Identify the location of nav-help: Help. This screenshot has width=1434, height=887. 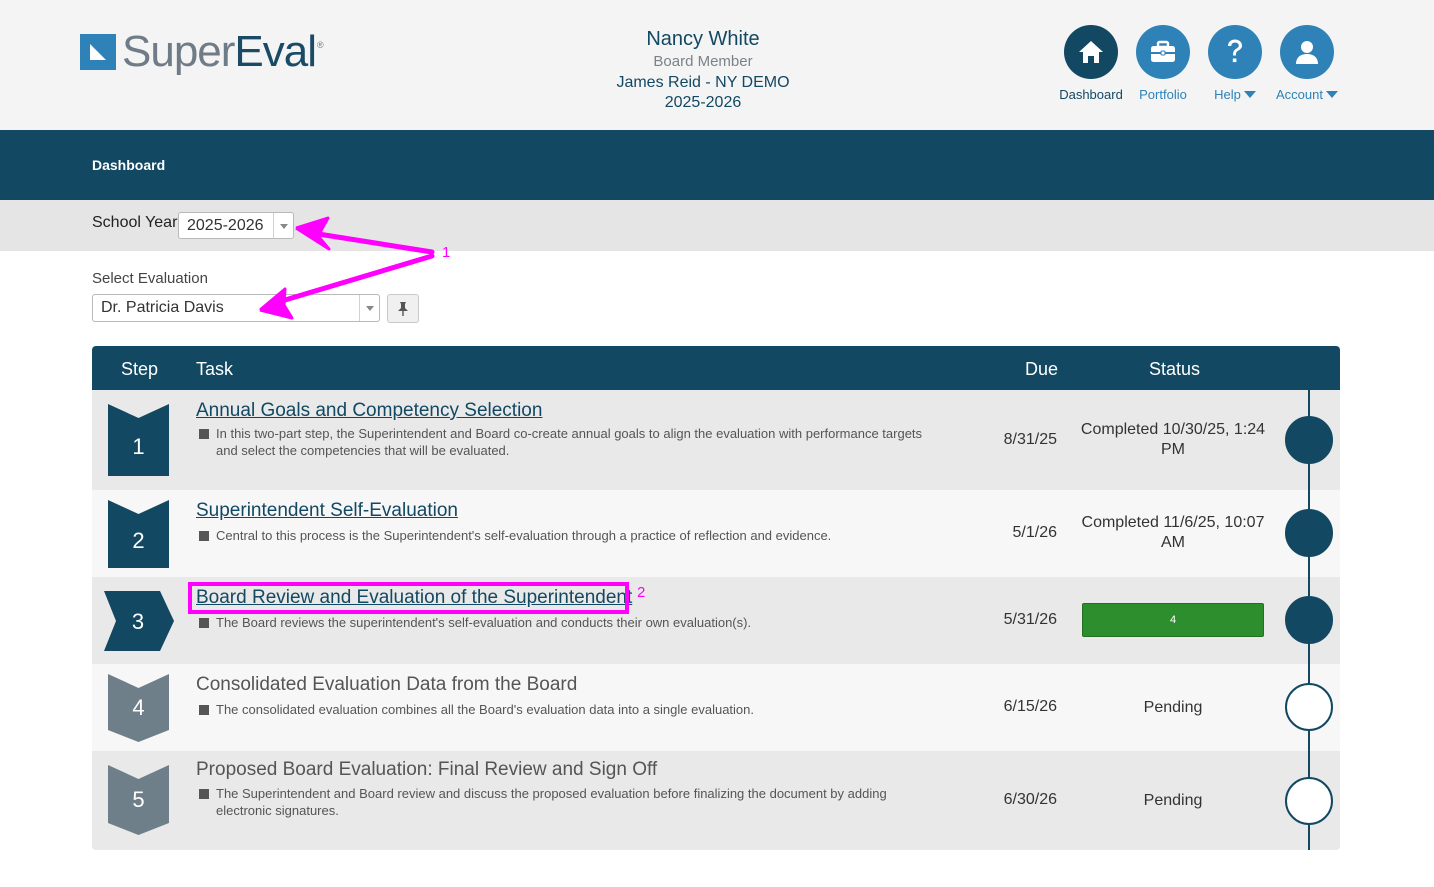
(1235, 63).